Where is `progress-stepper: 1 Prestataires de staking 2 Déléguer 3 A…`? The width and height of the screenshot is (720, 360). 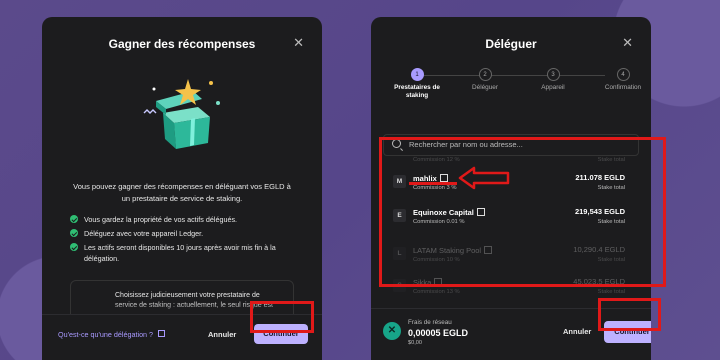
progress-stepper: 1 Prestataires de staking 2 Déléguer 3 A… is located at coordinates (515, 88).